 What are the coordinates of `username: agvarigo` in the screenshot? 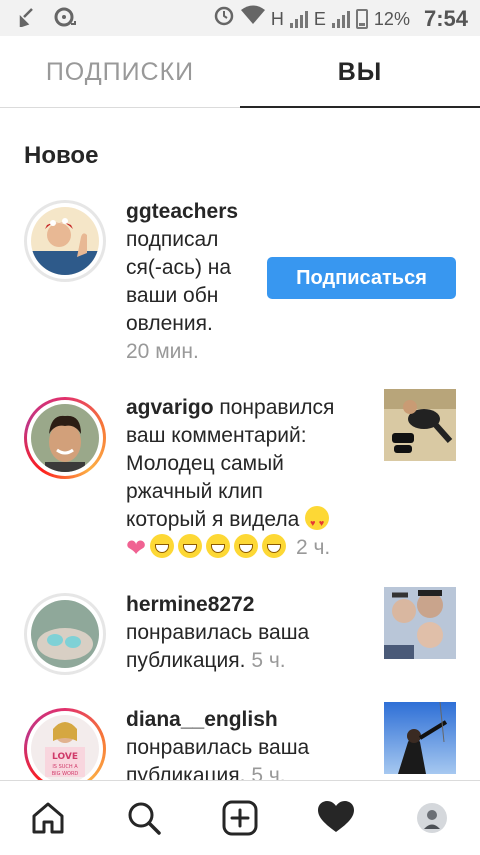 It's located at (170, 407).